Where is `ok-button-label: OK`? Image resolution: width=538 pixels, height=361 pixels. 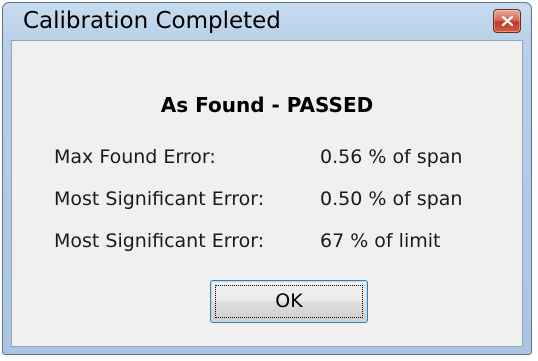
ok-button-label: OK is located at coordinates (289, 301).